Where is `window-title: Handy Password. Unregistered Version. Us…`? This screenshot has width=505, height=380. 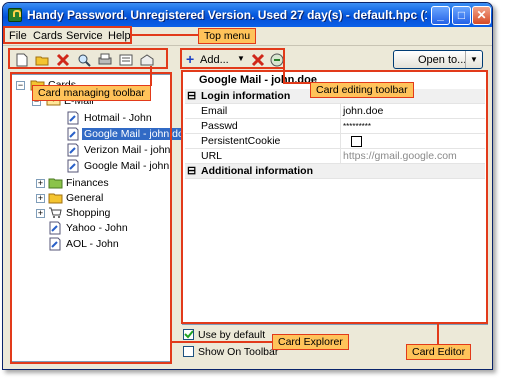 window-title: Handy Password. Unregistered Version. Us… is located at coordinates (227, 15).